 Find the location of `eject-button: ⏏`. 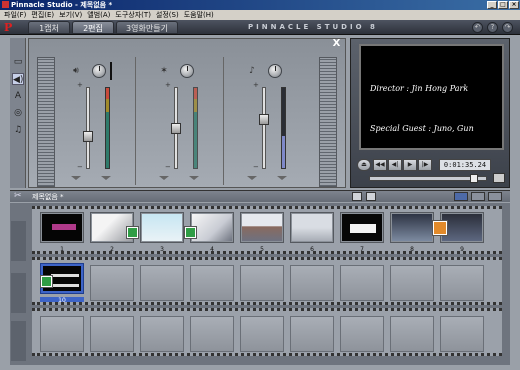

eject-button: ⏏ is located at coordinates (364, 165).